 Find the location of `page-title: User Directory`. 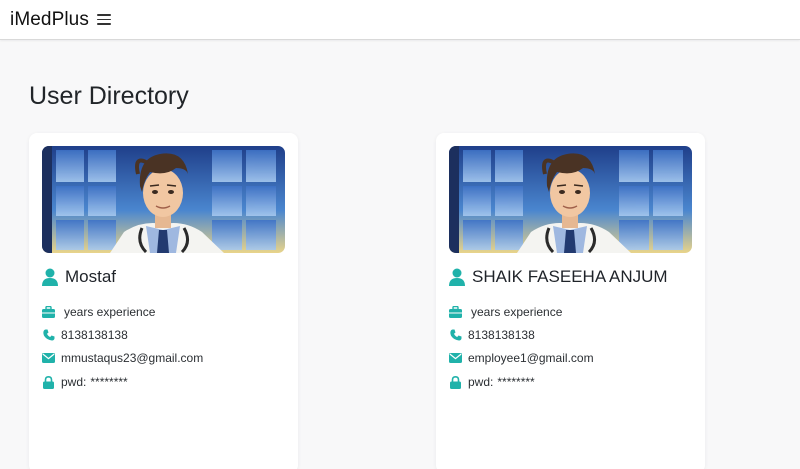

page-title: User Directory is located at coordinates (109, 96).